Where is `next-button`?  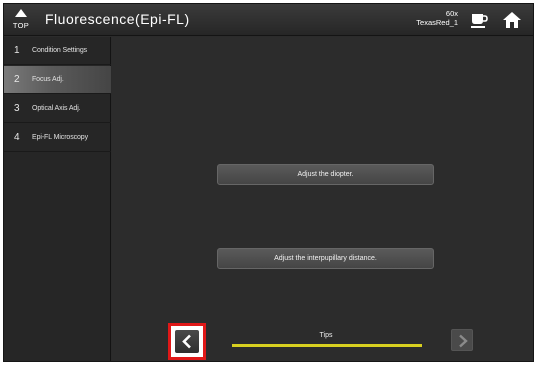
next-button is located at coordinates (462, 340).